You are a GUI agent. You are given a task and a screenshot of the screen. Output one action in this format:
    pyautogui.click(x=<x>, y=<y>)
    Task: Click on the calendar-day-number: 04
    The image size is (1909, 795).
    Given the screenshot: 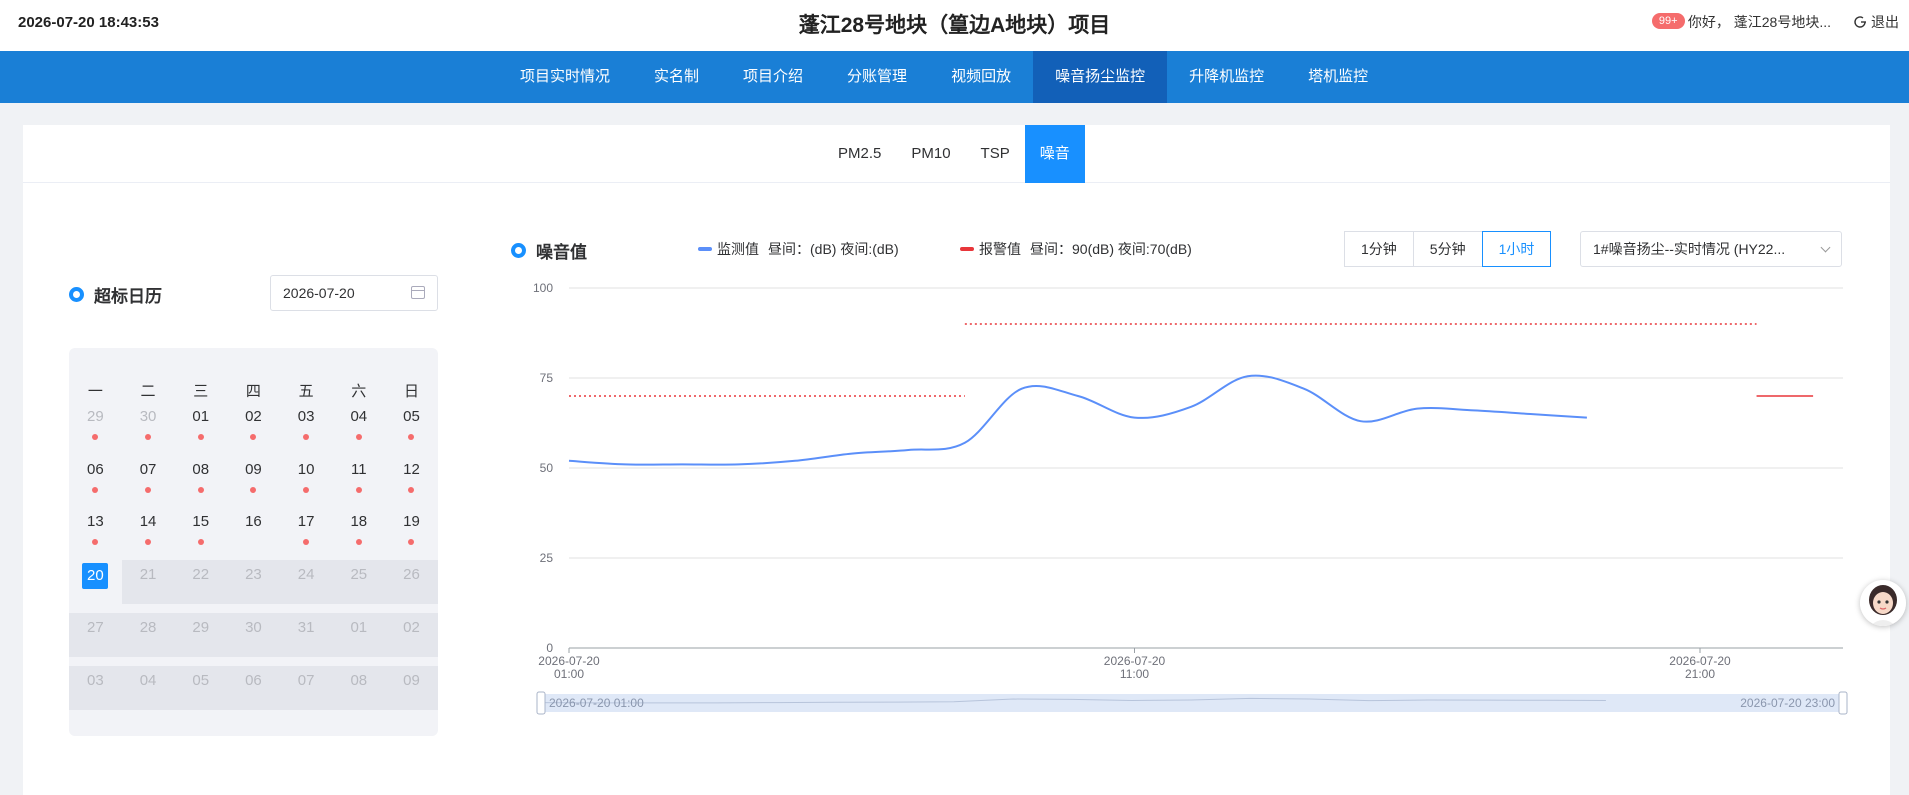 What is the action you would take?
    pyautogui.click(x=359, y=416)
    